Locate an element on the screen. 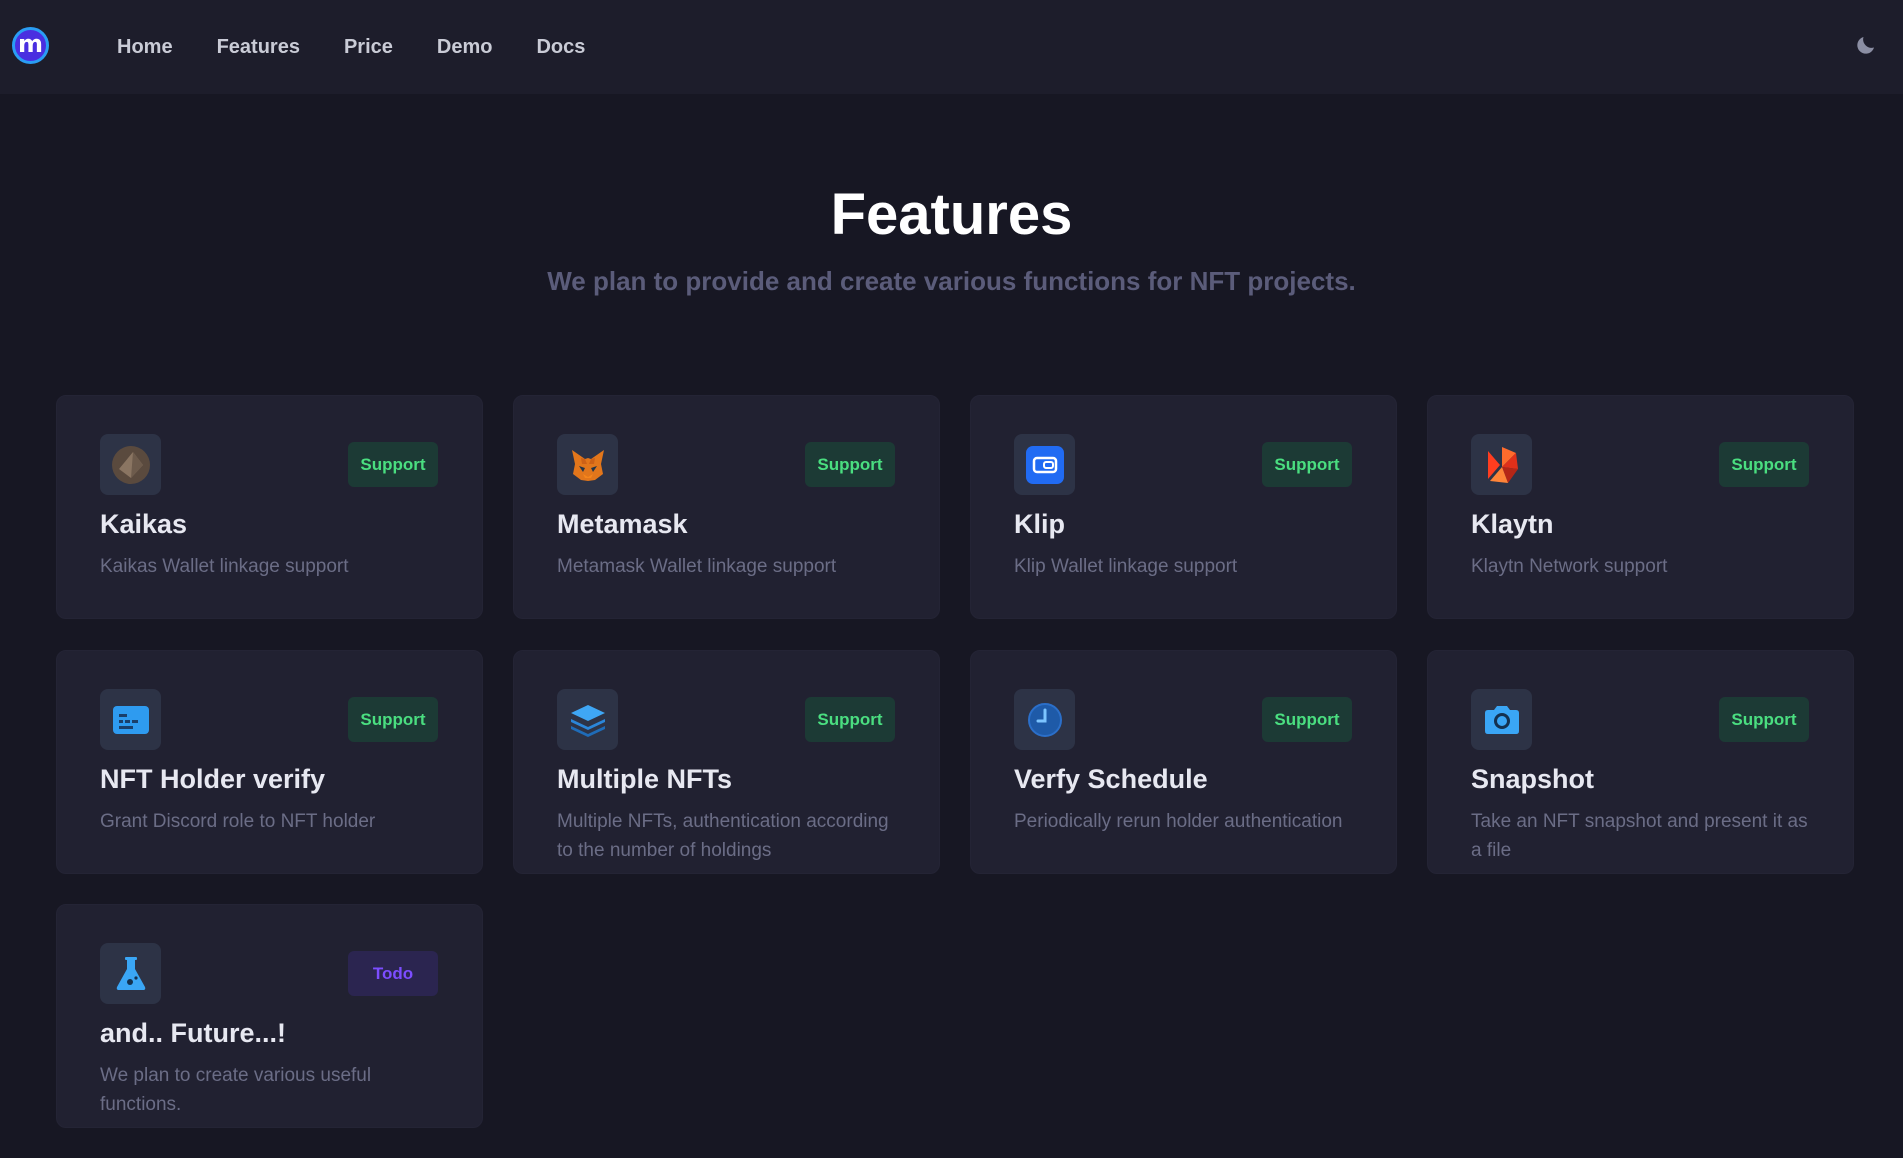 The height and width of the screenshot is (1158, 1903). card-description: Klip Wallet linkage support is located at coordinates (1126, 566).